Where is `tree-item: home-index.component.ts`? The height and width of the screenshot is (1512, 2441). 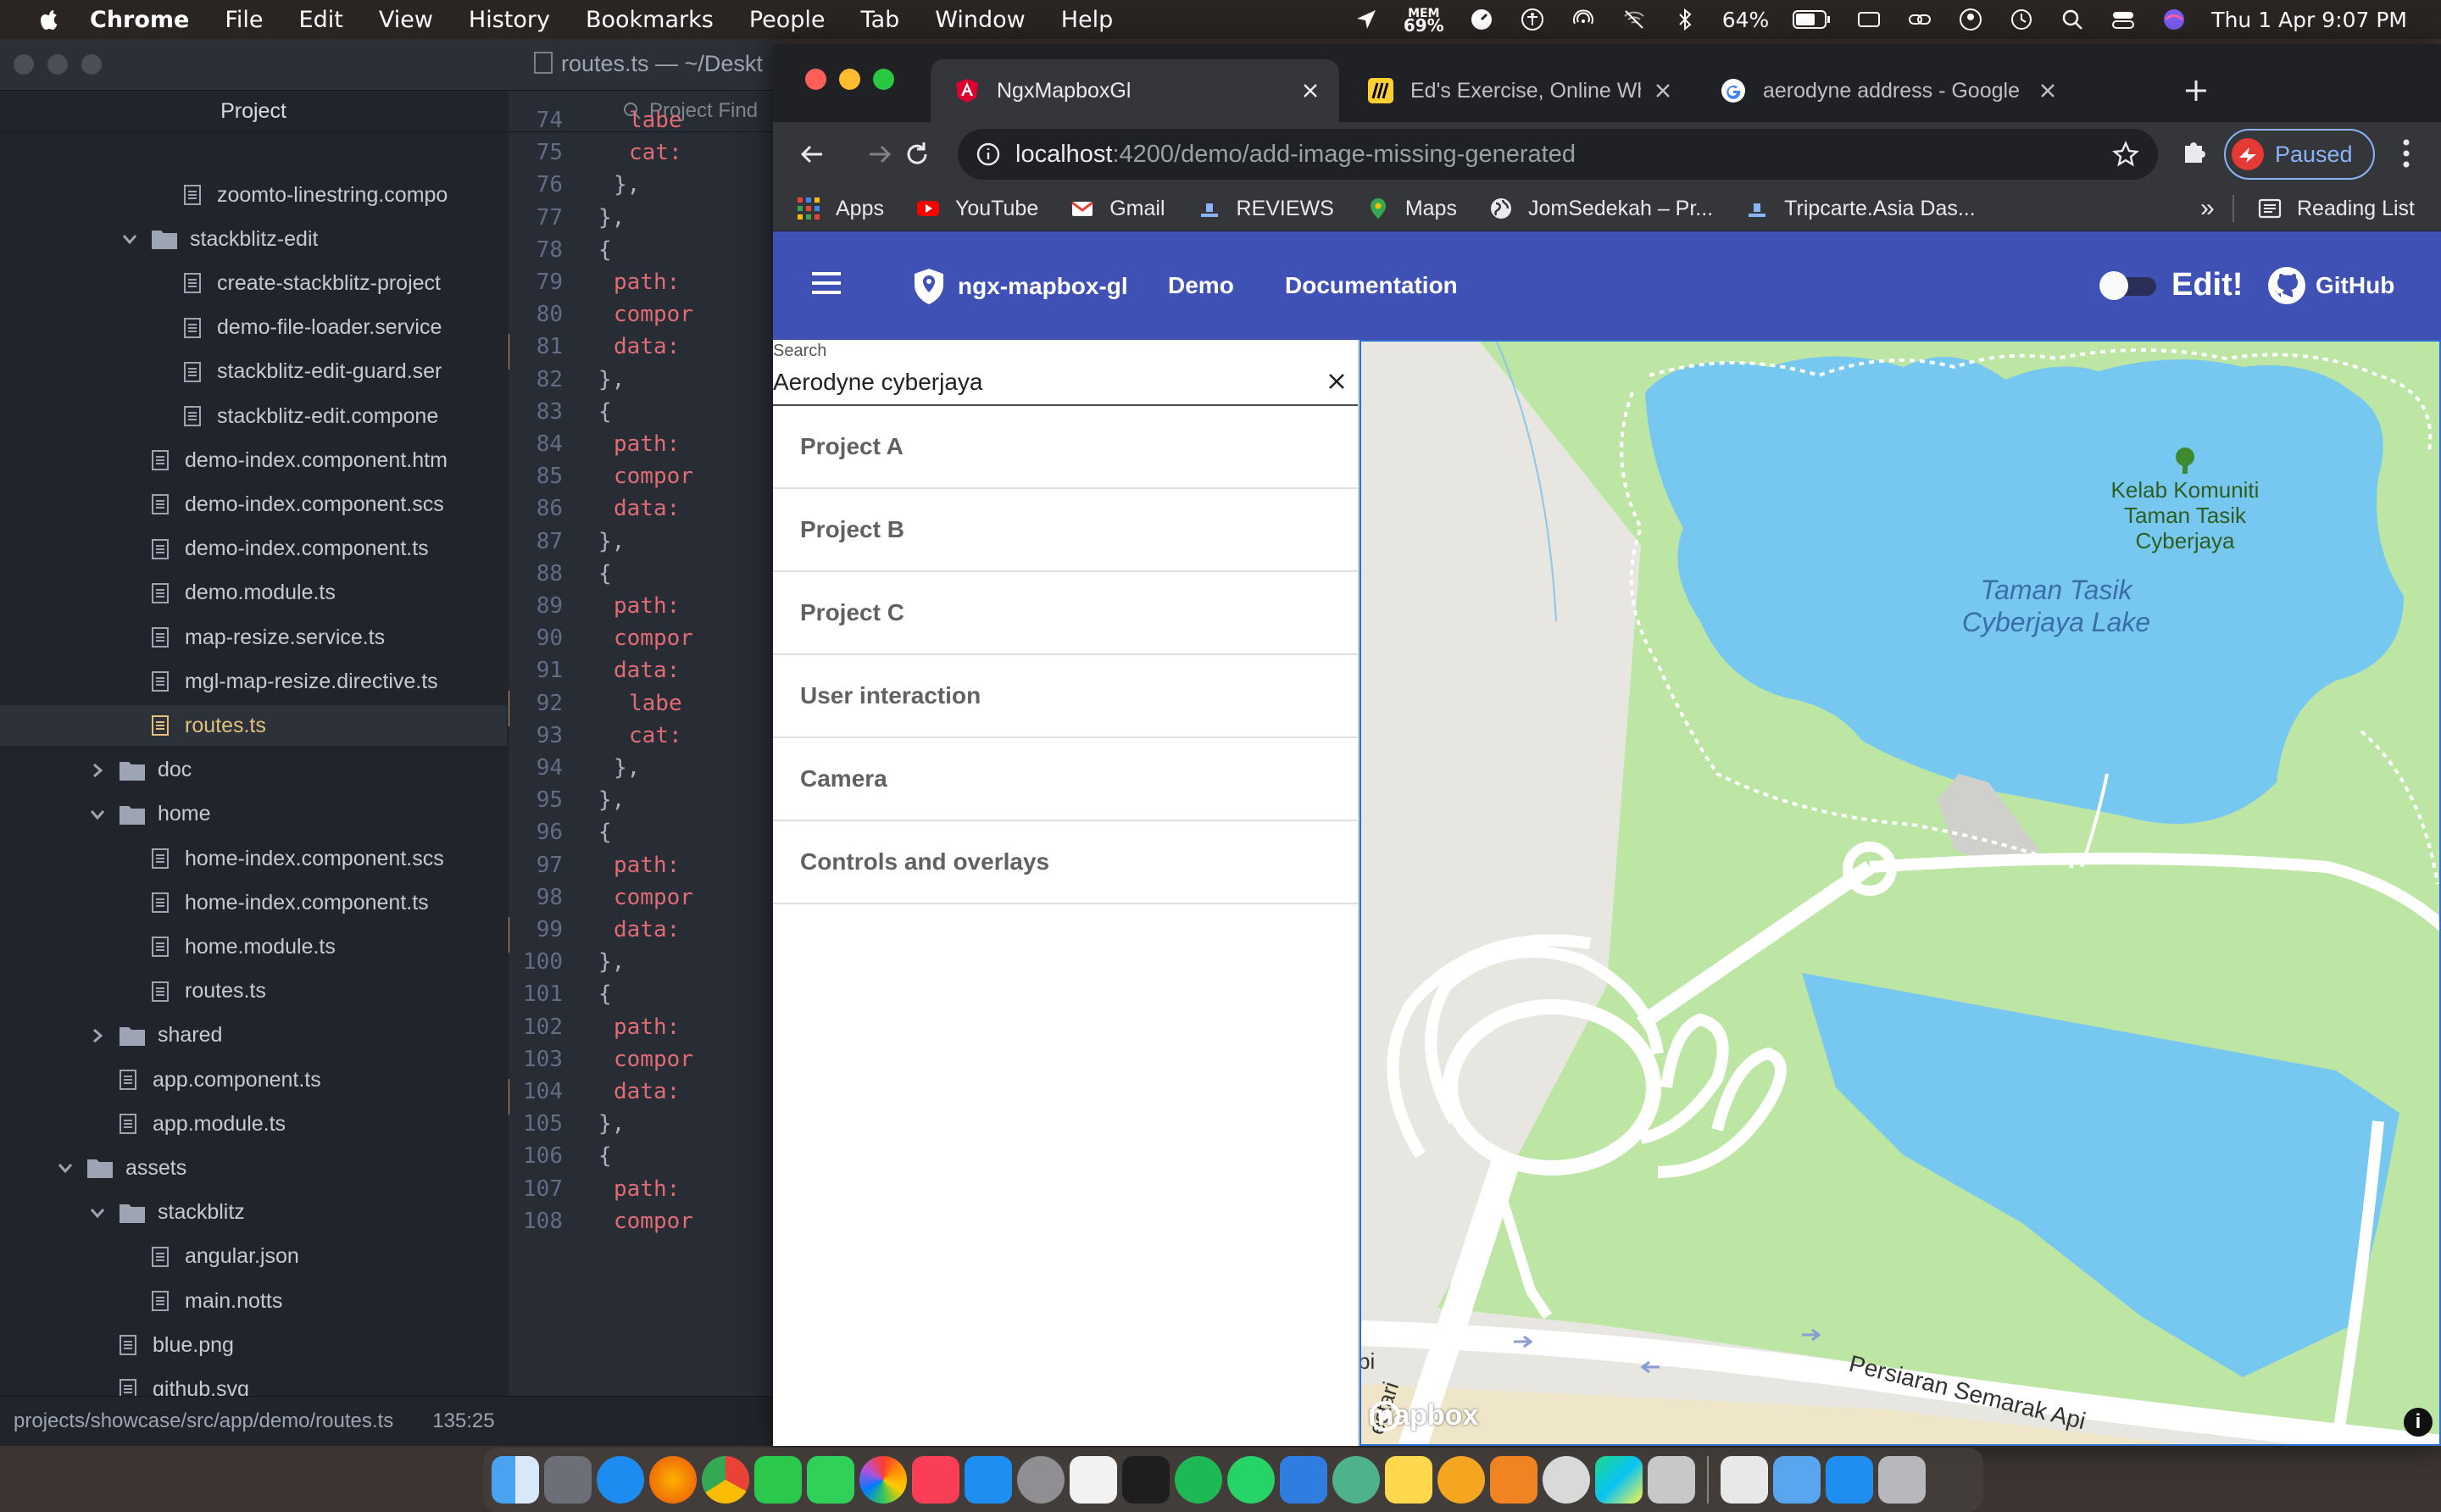
tree-item: home-index.component.ts is located at coordinates (253, 903).